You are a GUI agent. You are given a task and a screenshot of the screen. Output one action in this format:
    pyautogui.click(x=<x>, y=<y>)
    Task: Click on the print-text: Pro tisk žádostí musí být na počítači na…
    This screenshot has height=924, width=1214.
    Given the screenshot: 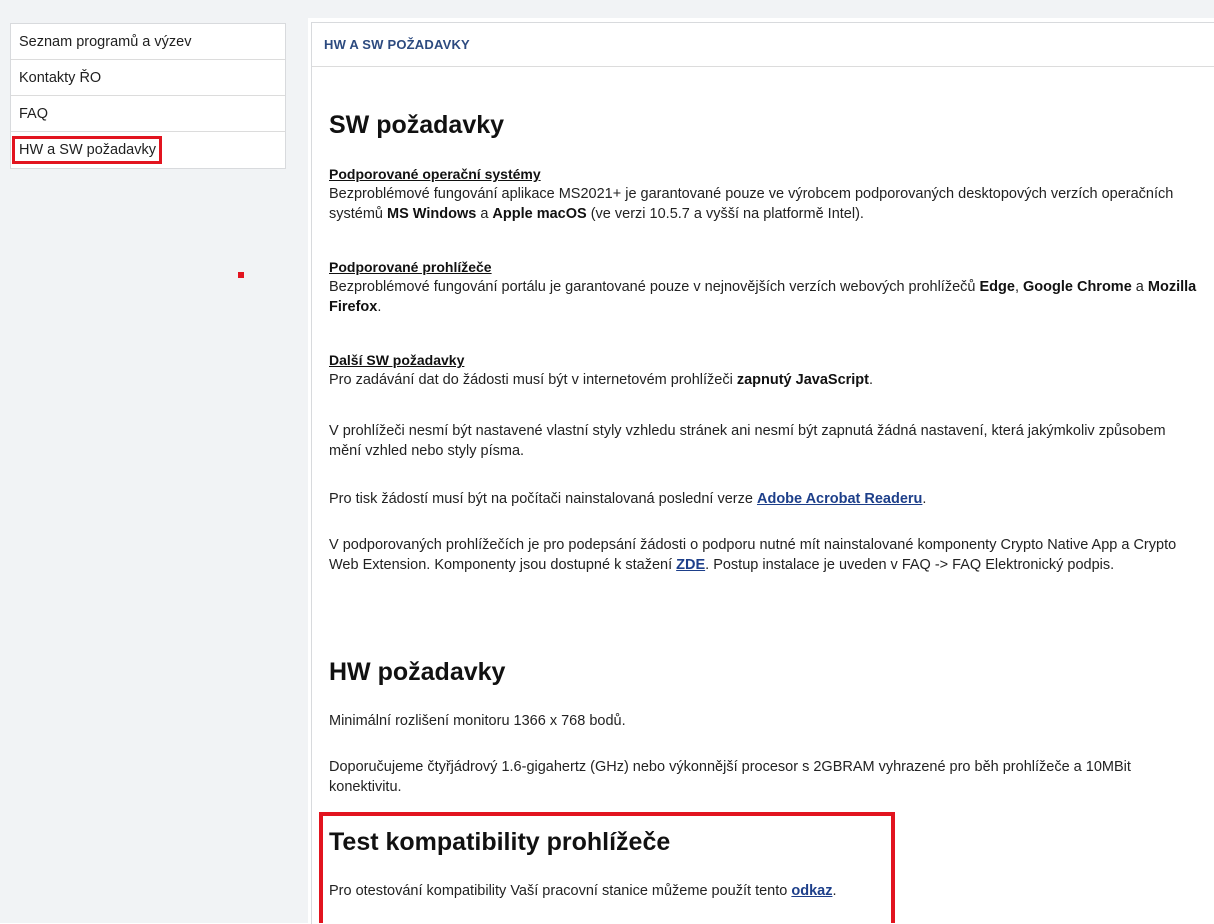 What is the action you would take?
    pyautogui.click(x=543, y=499)
    